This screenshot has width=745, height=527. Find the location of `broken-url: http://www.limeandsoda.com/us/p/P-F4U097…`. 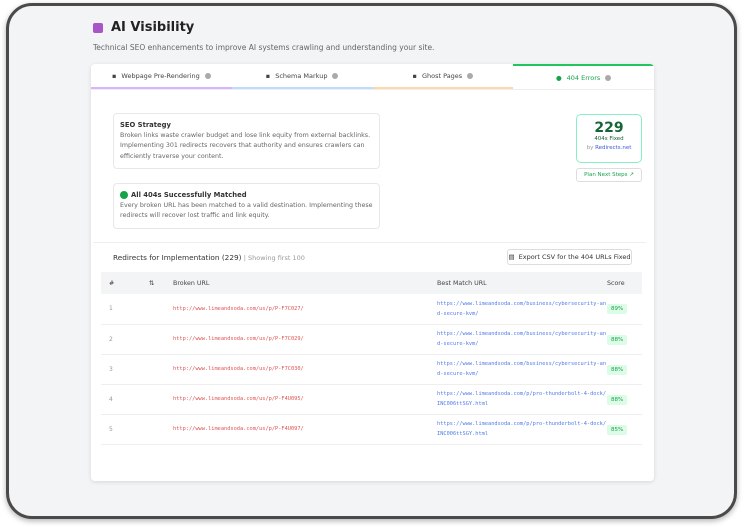

broken-url: http://www.limeandsoda.com/us/p/P-F4U097… is located at coordinates (302, 429).